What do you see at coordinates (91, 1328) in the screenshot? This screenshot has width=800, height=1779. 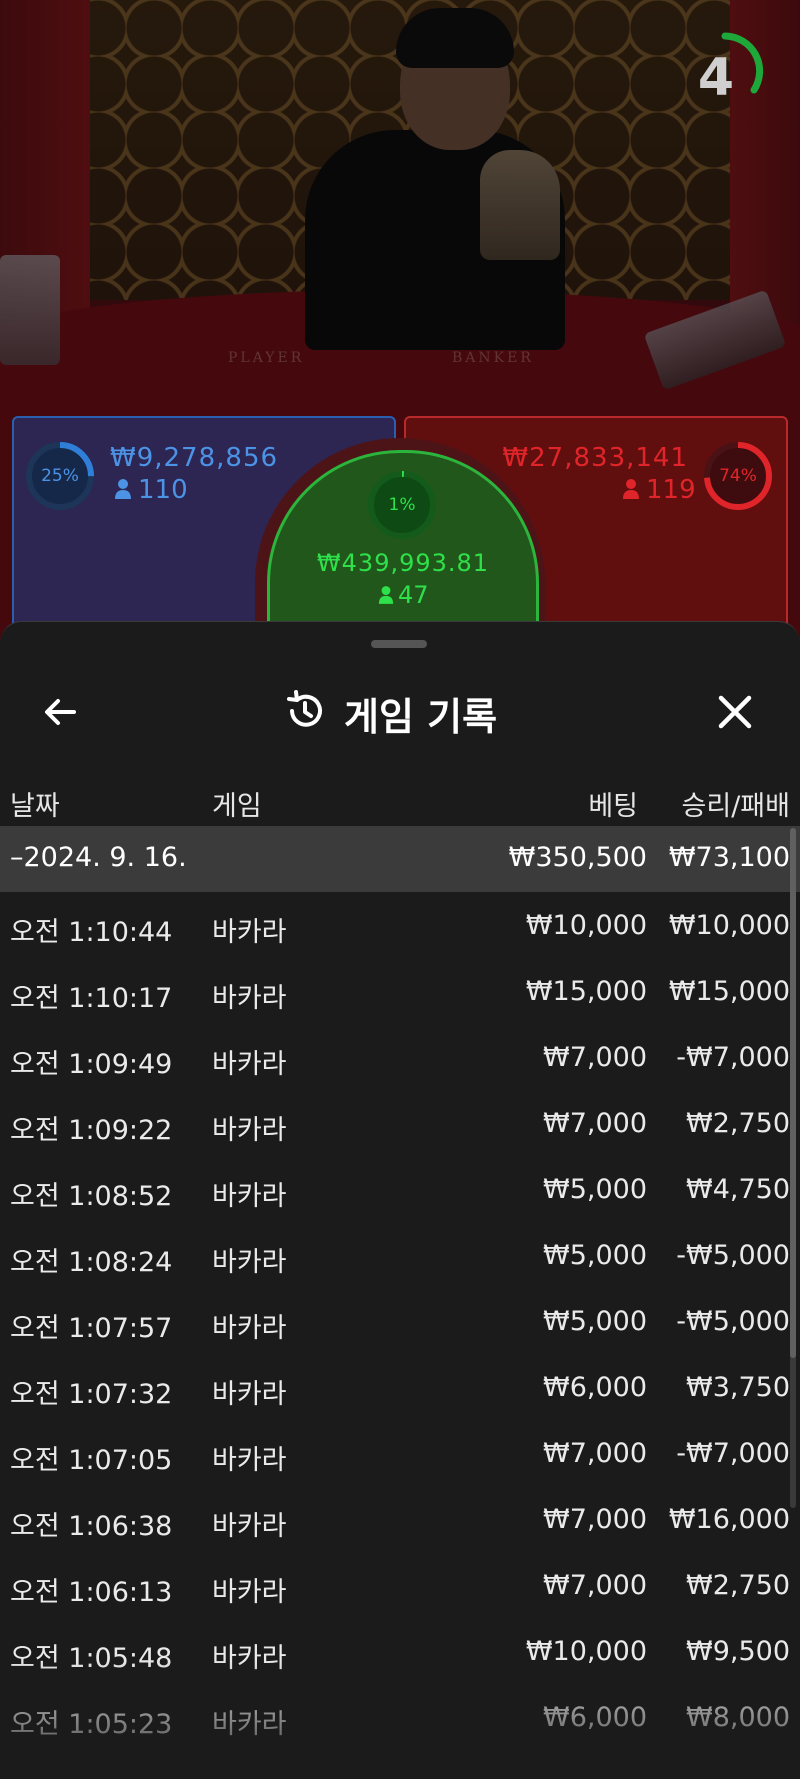 I see `row-time: 오전 1:07:57` at bounding box center [91, 1328].